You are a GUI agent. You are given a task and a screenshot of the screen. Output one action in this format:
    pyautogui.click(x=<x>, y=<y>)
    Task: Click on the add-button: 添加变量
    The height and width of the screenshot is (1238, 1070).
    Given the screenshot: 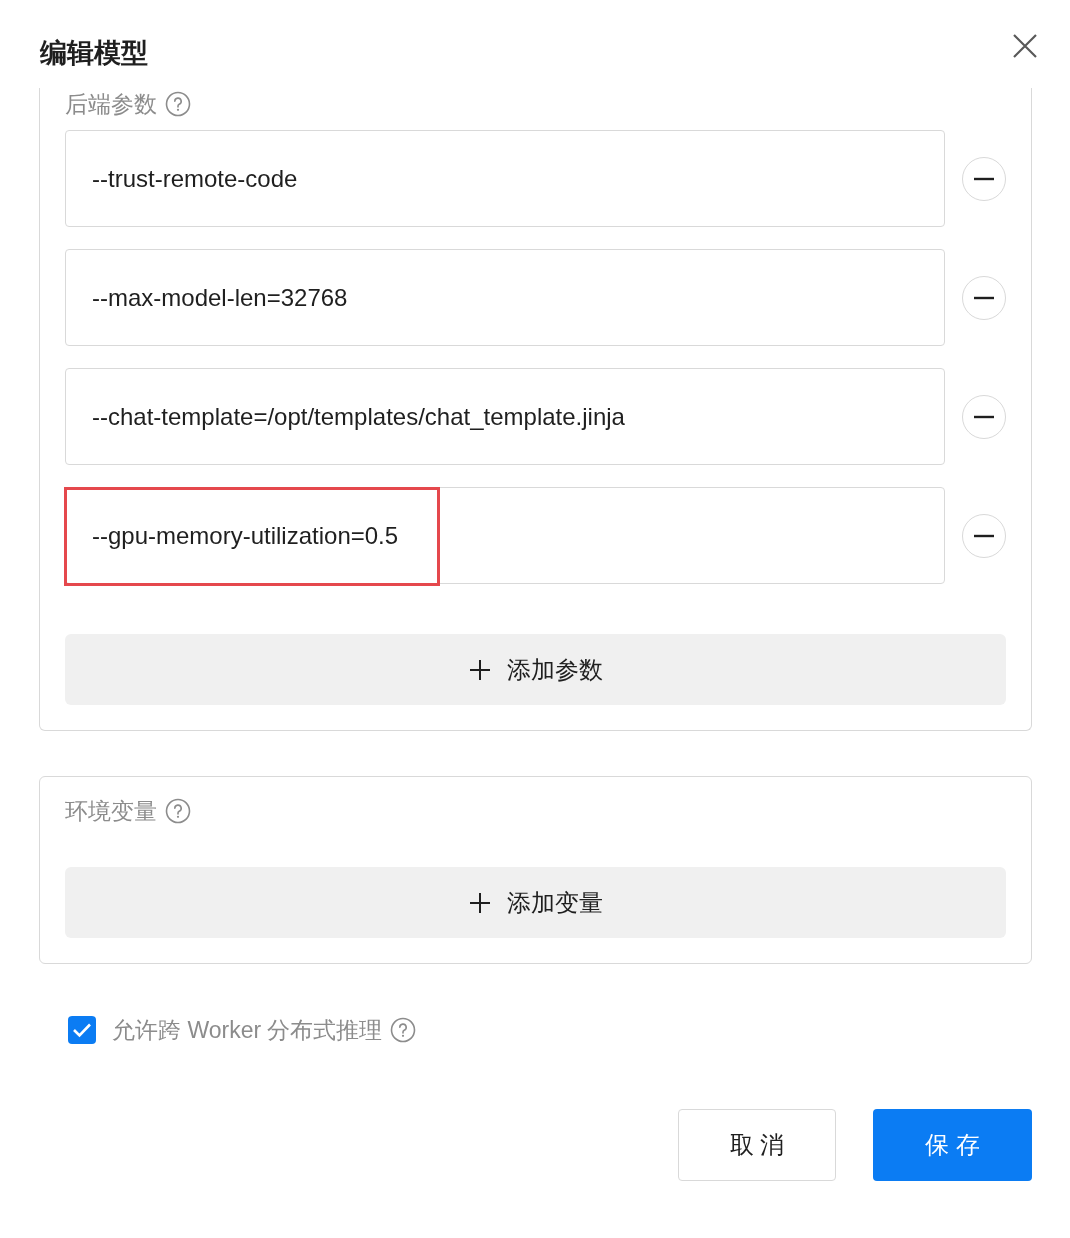 What is the action you would take?
    pyautogui.click(x=535, y=902)
    